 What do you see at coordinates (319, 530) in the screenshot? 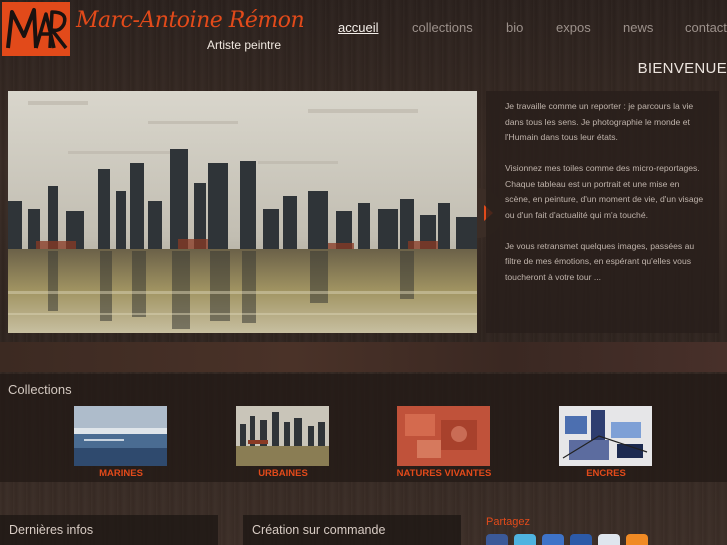
I see `commission-panel-title: Création sur commande` at bounding box center [319, 530].